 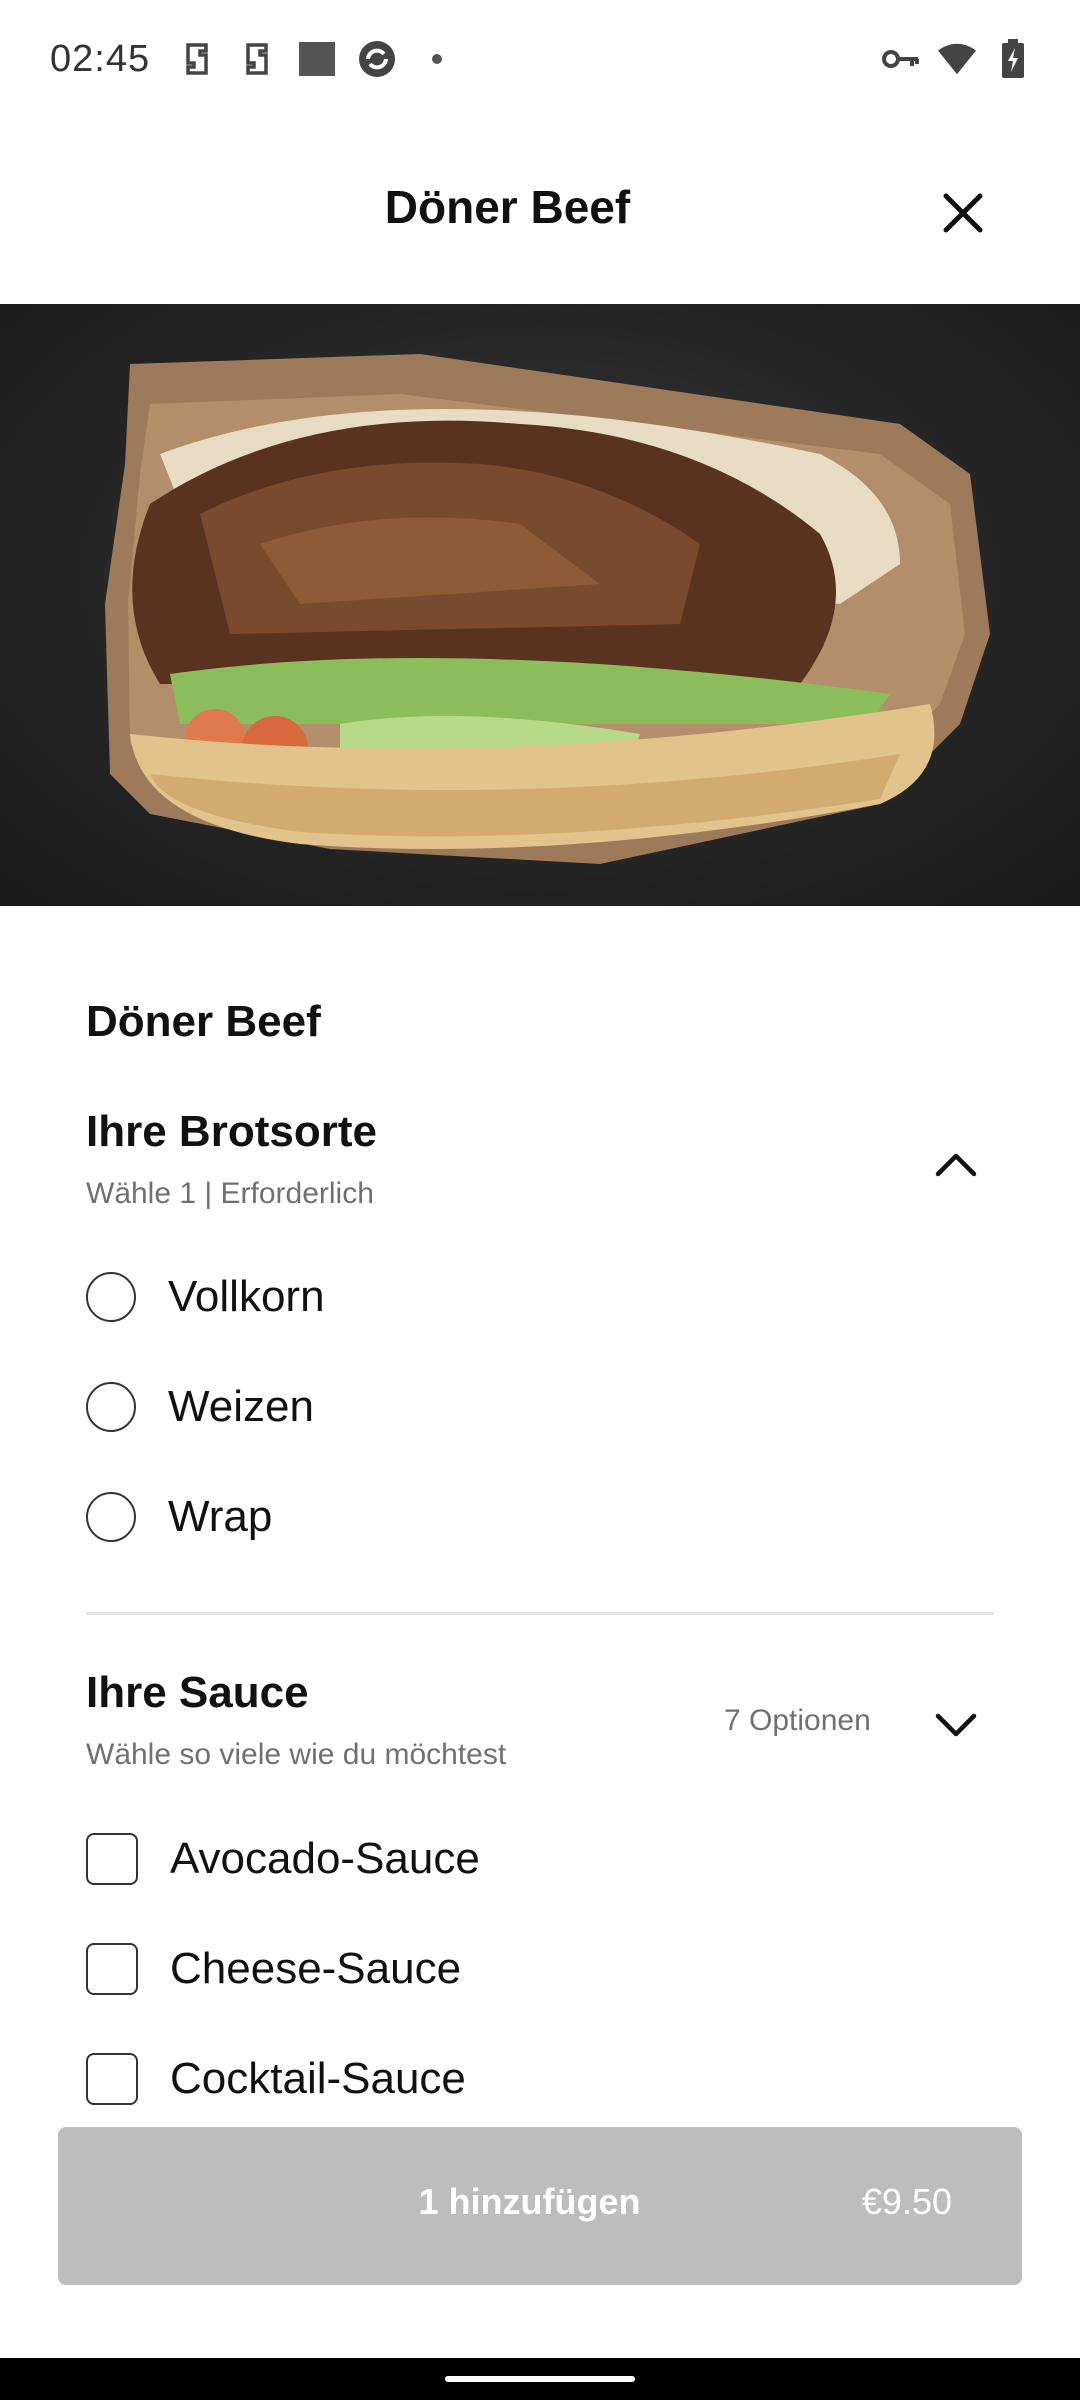 What do you see at coordinates (377, 59) in the screenshot?
I see `sync-app-icon` at bounding box center [377, 59].